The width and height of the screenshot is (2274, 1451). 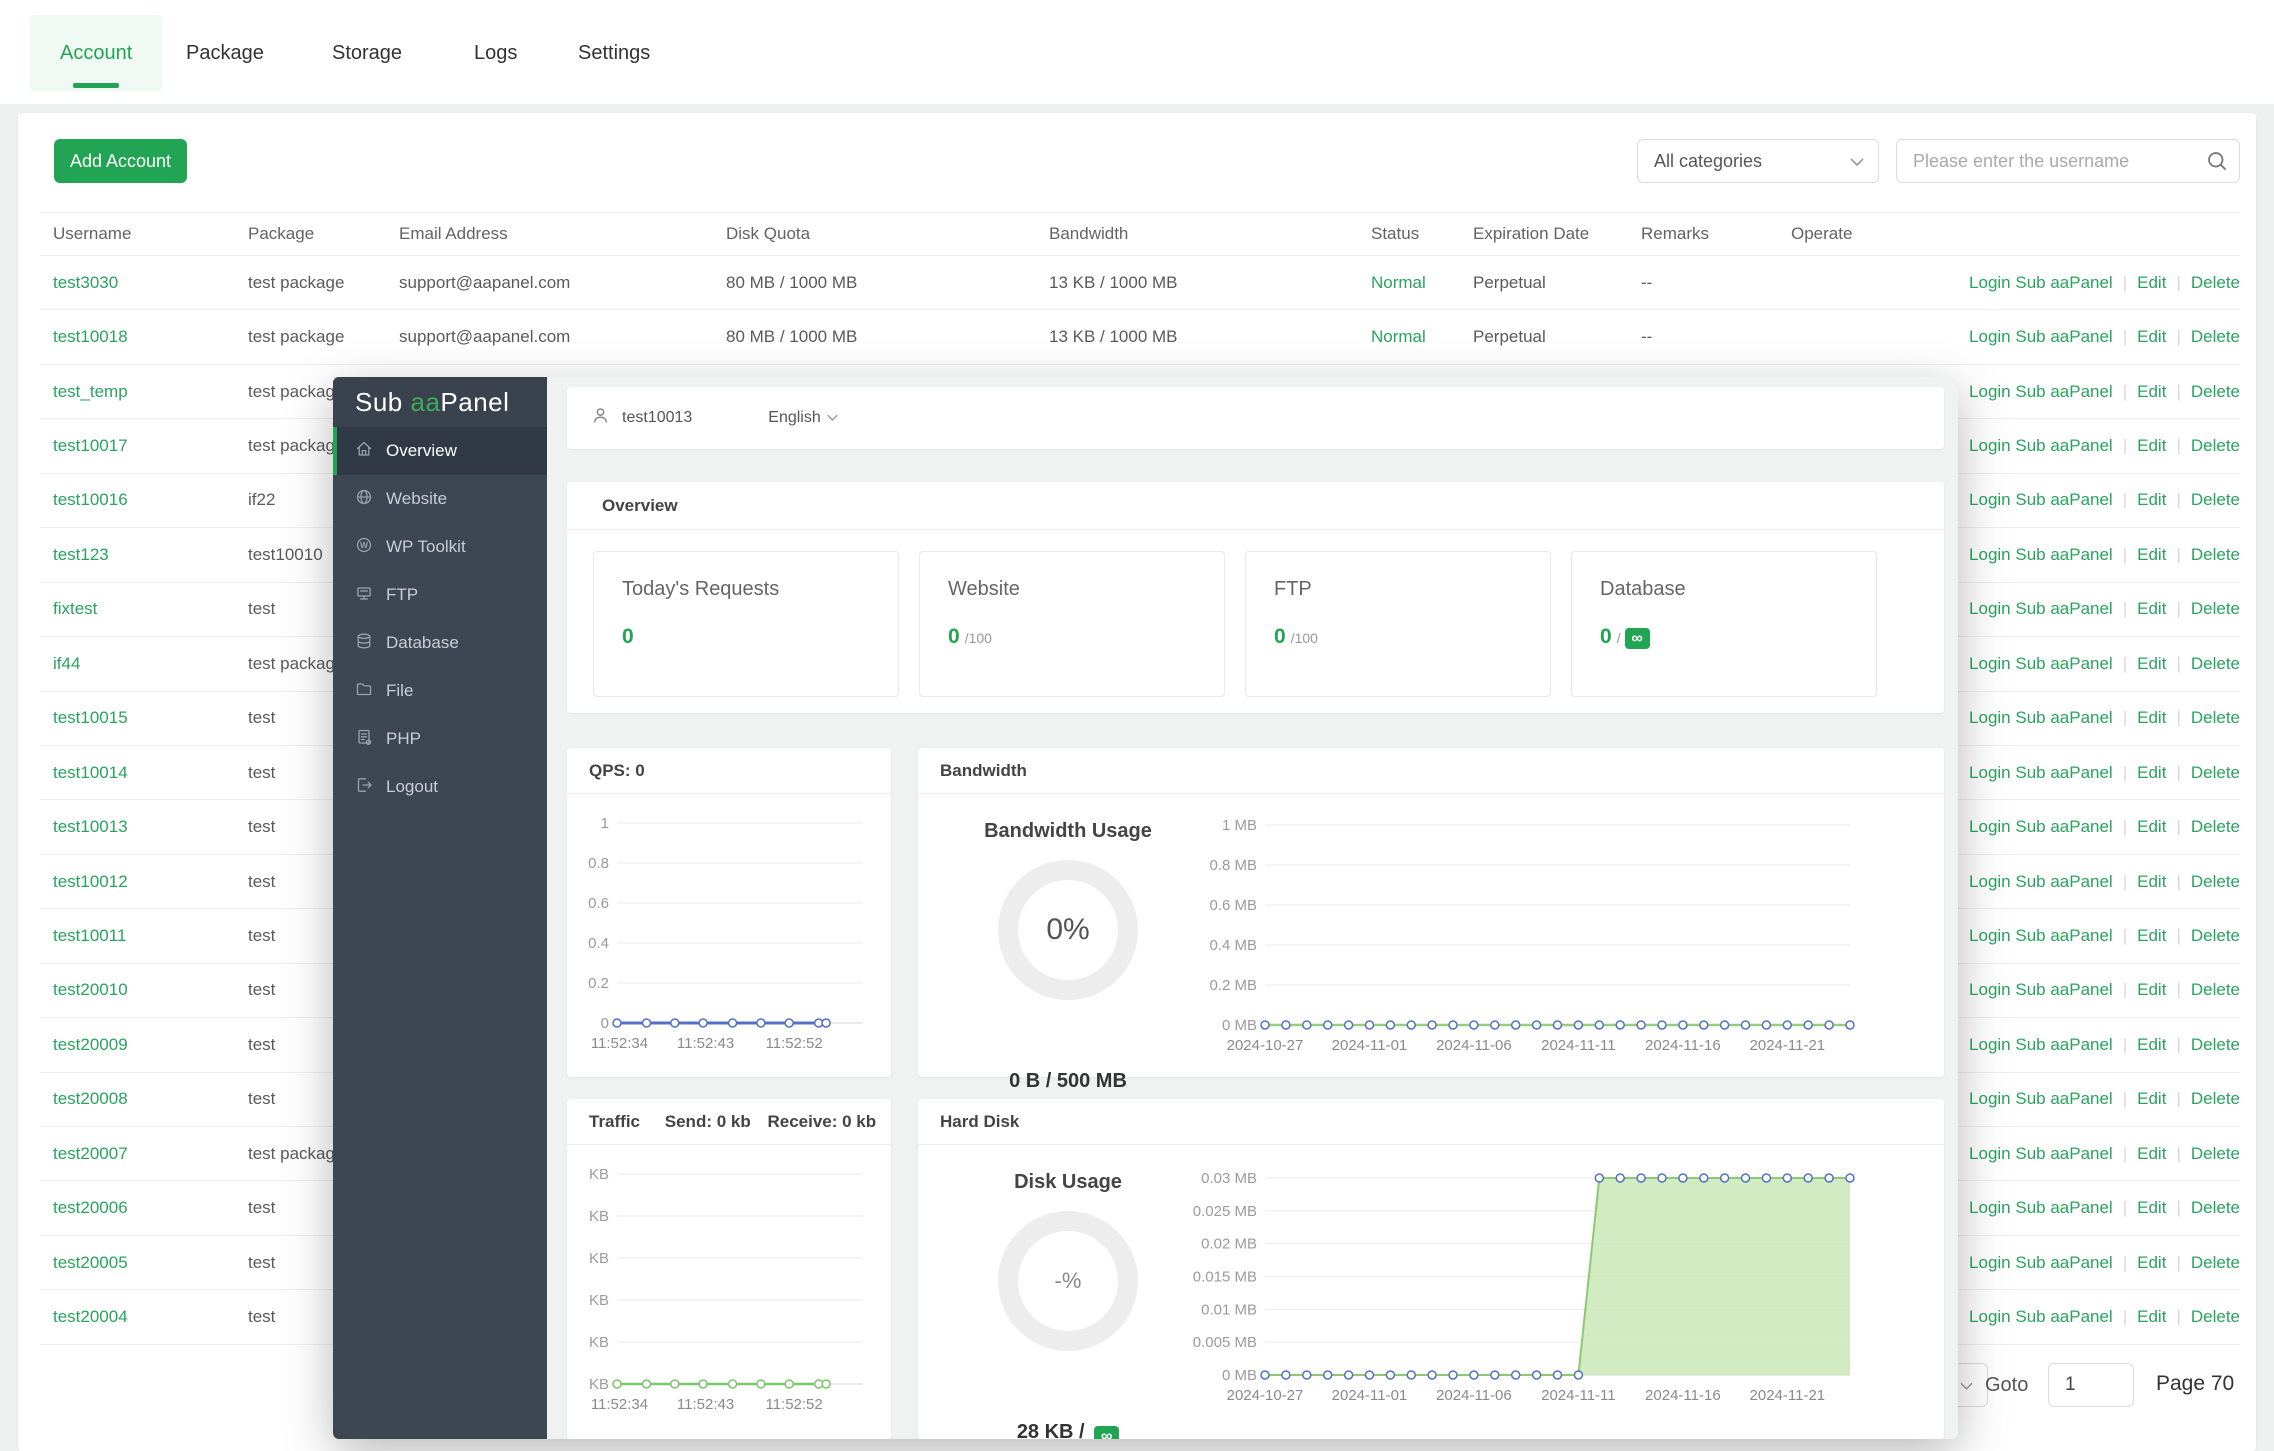 I want to click on goto-page-input, so click(x=2091, y=1385).